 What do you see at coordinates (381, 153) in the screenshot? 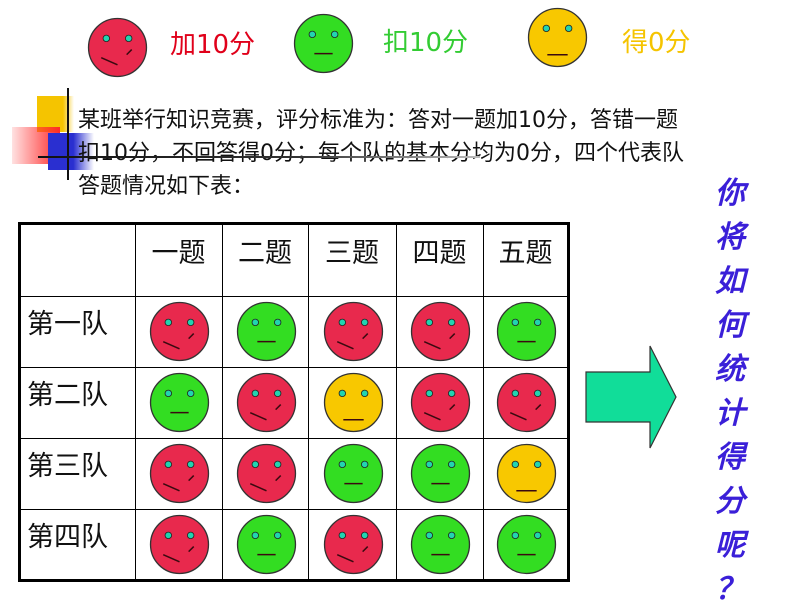
I see `intro-line: 扣10分，不回答得0分；每个队的基本分均为0分，四个代表队` at bounding box center [381, 153].